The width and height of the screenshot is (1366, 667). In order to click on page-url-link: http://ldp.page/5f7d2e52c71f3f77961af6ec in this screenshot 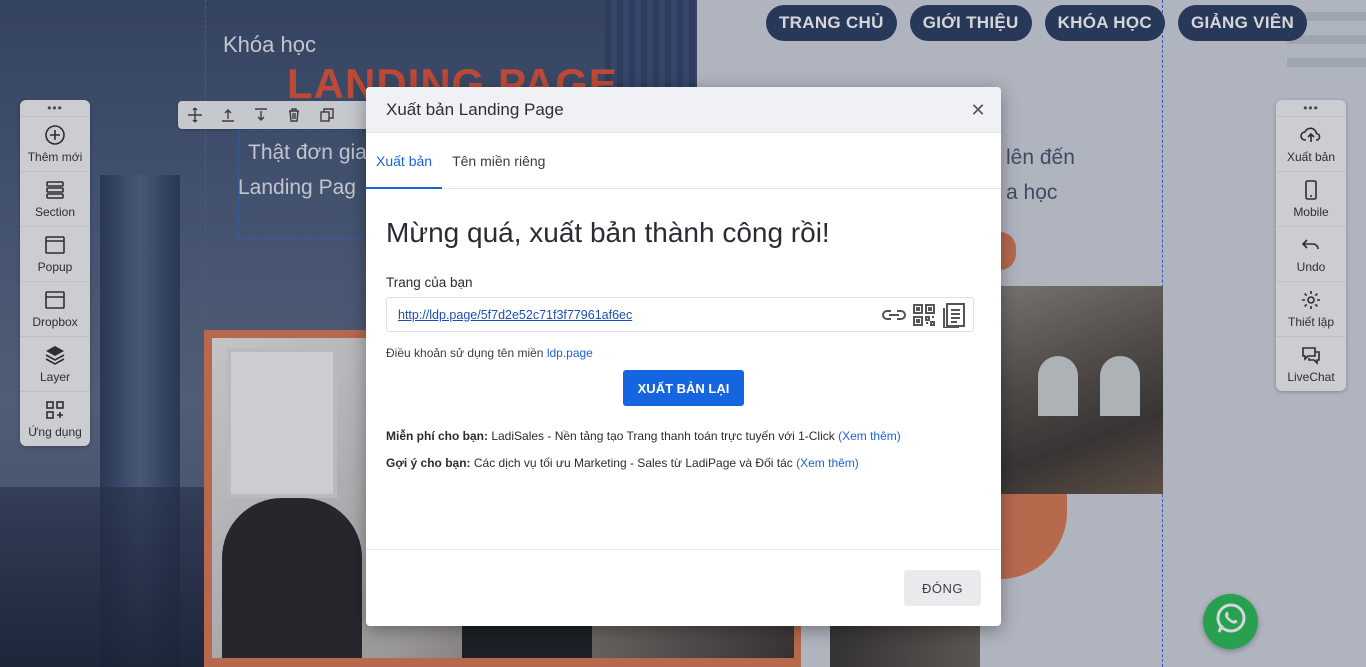, I will do `click(515, 315)`.